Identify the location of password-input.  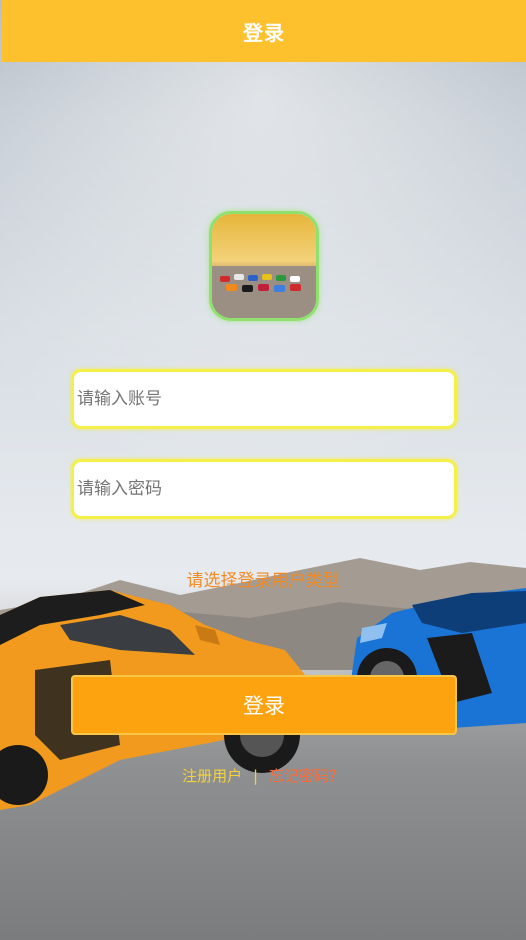
(264, 489).